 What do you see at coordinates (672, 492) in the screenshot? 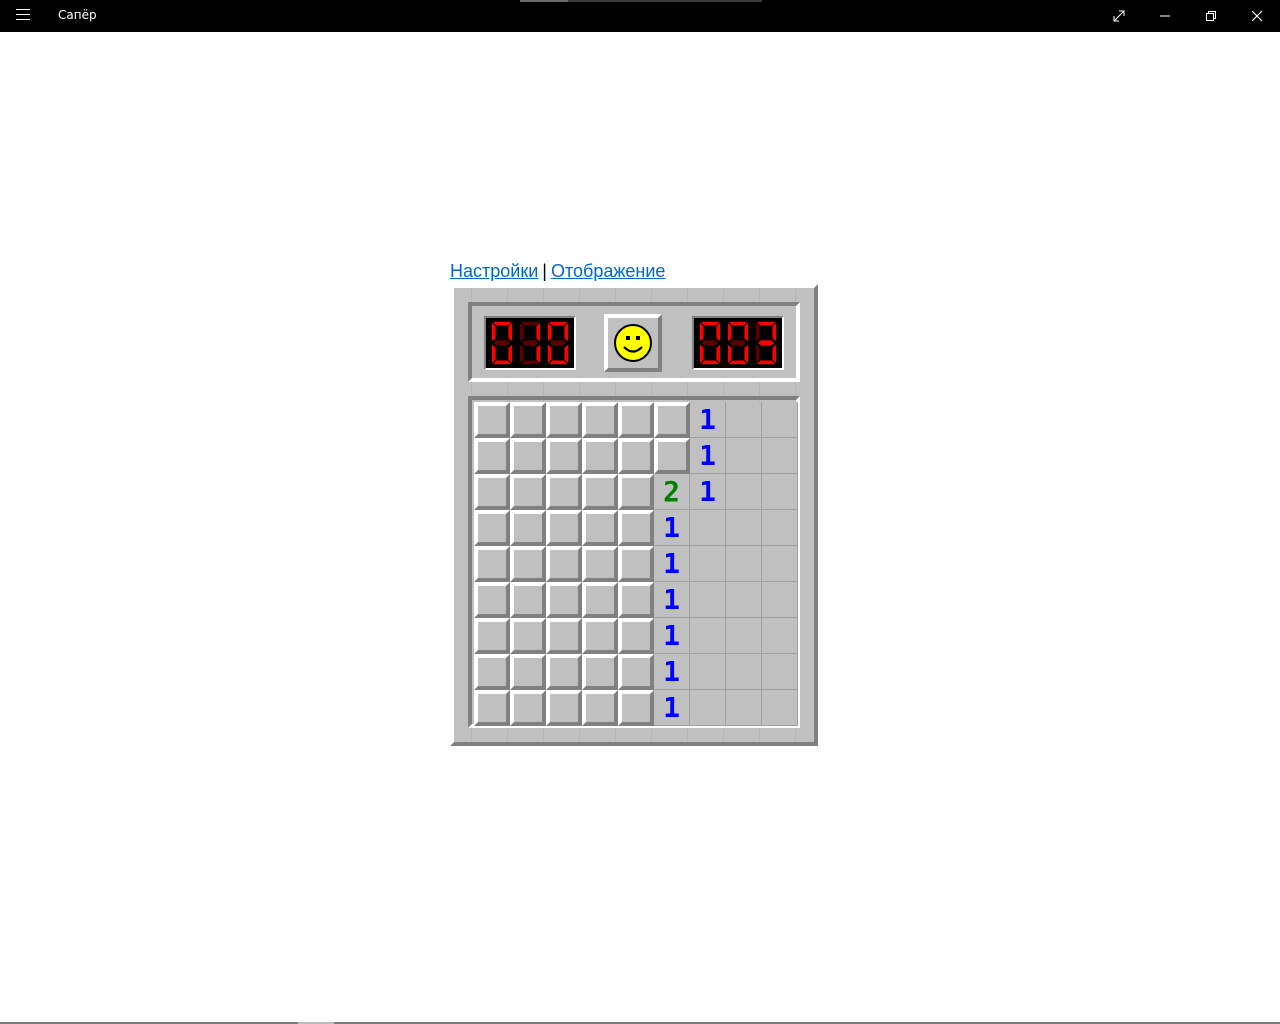
I see `board-cell: 2` at bounding box center [672, 492].